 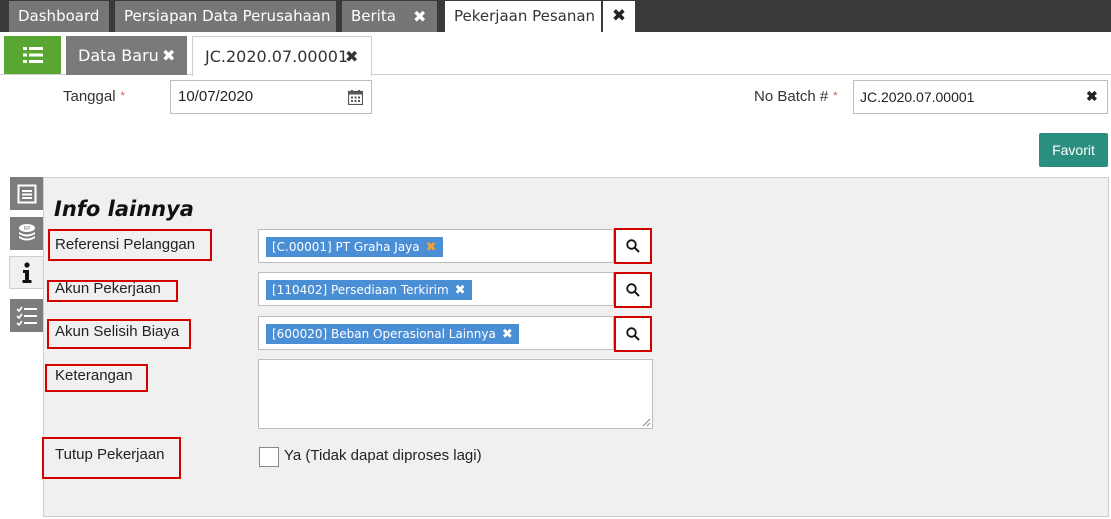 What do you see at coordinates (110, 454) in the screenshot?
I see `tutup-pekerjaan-label: Tutup Pekerjaan` at bounding box center [110, 454].